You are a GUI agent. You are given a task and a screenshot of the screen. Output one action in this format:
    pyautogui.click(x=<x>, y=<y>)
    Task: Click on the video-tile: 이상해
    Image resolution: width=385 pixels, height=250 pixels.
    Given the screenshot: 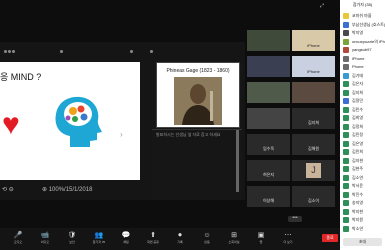 What is the action you would take?
    pyautogui.click(x=268, y=196)
    